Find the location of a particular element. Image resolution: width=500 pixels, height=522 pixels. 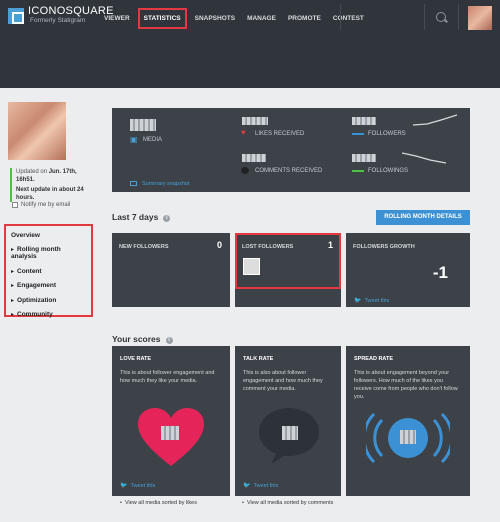

nav-viewer: VIEWER is located at coordinates (117, 18).